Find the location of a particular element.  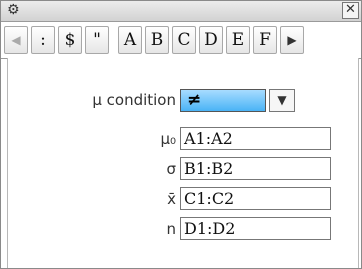

gear-icon: ⚙ is located at coordinates (14, 10).